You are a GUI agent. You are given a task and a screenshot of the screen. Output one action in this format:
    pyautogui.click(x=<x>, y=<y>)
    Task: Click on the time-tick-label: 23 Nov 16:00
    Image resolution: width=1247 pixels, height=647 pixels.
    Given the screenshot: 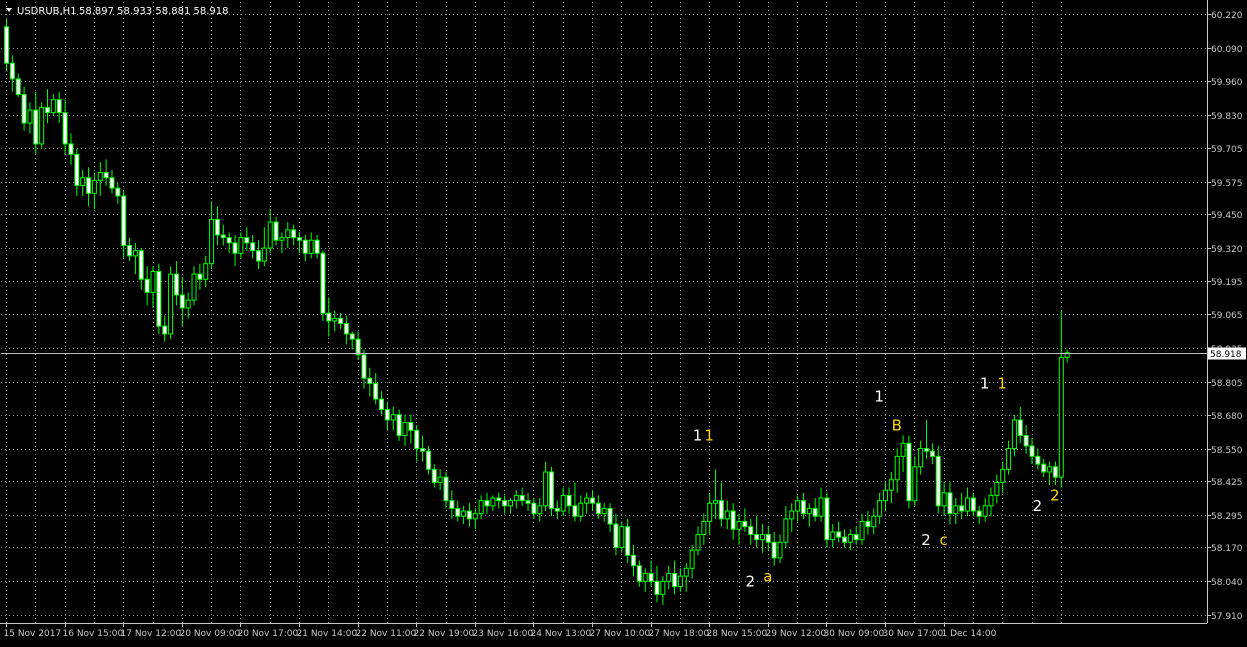 What is the action you would take?
    pyautogui.click(x=503, y=634)
    